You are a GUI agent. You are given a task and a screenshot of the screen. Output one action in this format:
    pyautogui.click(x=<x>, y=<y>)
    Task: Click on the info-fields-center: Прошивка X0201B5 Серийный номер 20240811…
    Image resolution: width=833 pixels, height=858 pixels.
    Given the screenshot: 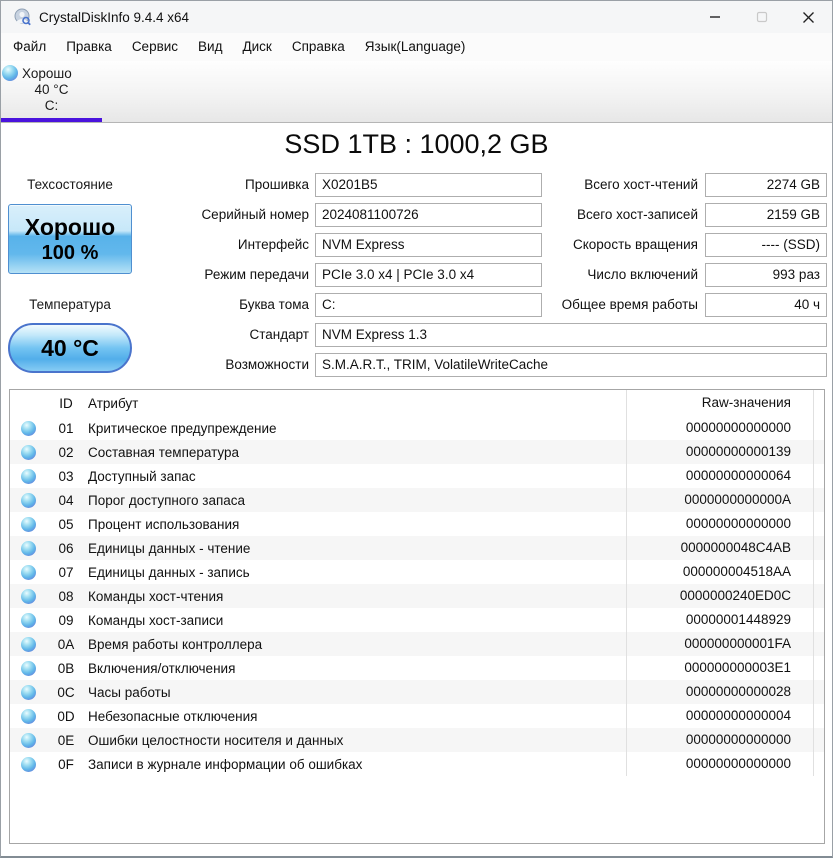 What is the action you would take?
    pyautogui.click(x=350, y=248)
    